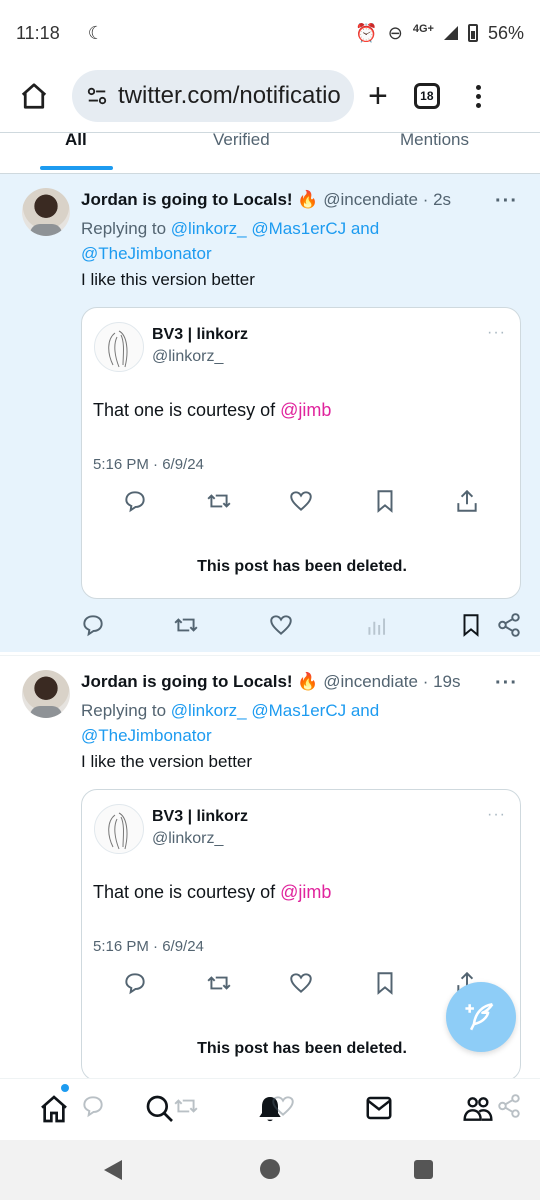  I want to click on system-navigation-bar, so click(270, 1170).